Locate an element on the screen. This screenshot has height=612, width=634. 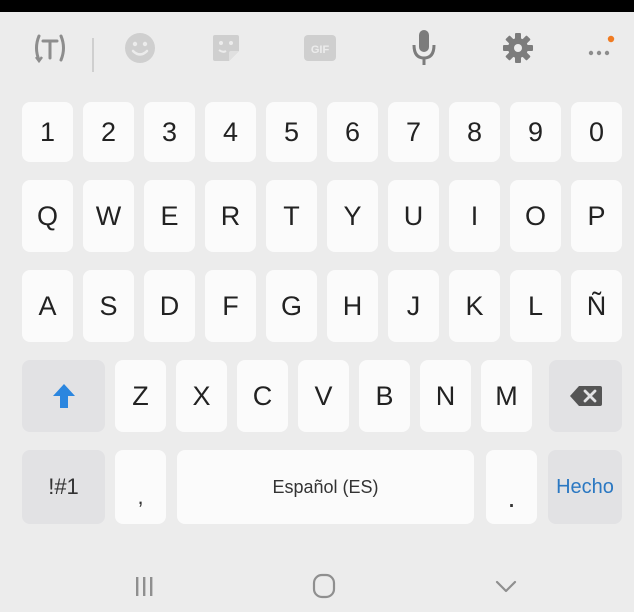
toolbar-divider is located at coordinates (93, 55).